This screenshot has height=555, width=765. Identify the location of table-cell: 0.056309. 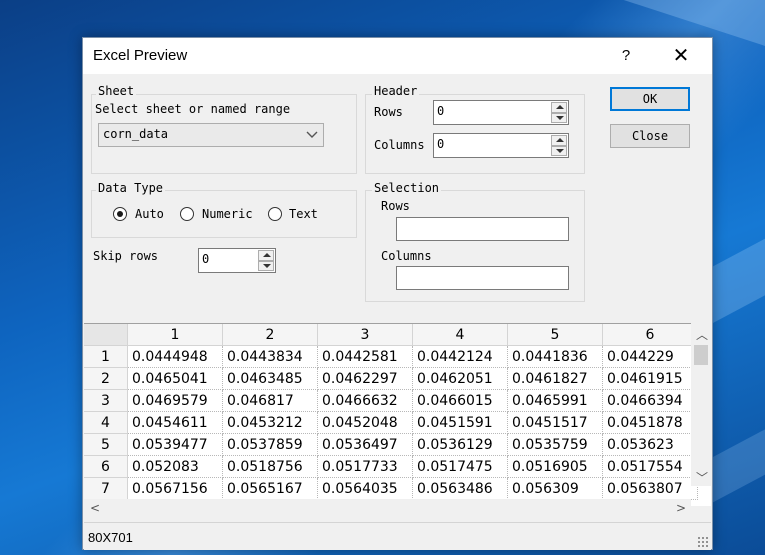
(555, 488).